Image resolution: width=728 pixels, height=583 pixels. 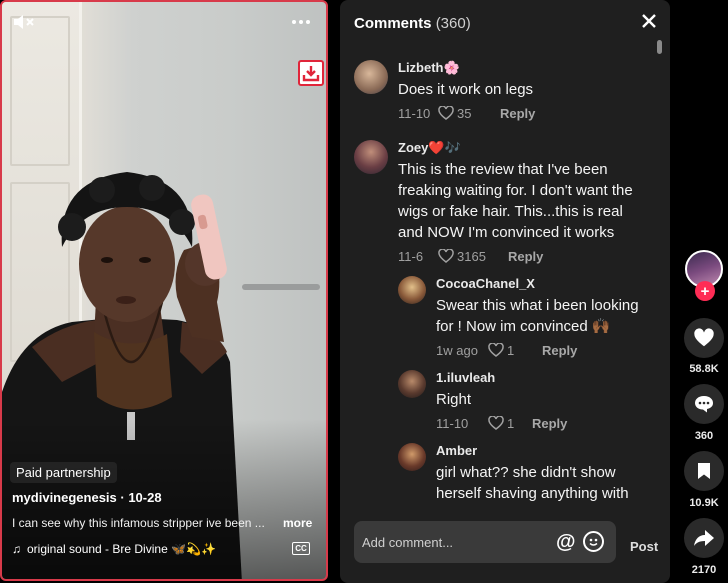 I want to click on close-icon, so click(x=649, y=21).